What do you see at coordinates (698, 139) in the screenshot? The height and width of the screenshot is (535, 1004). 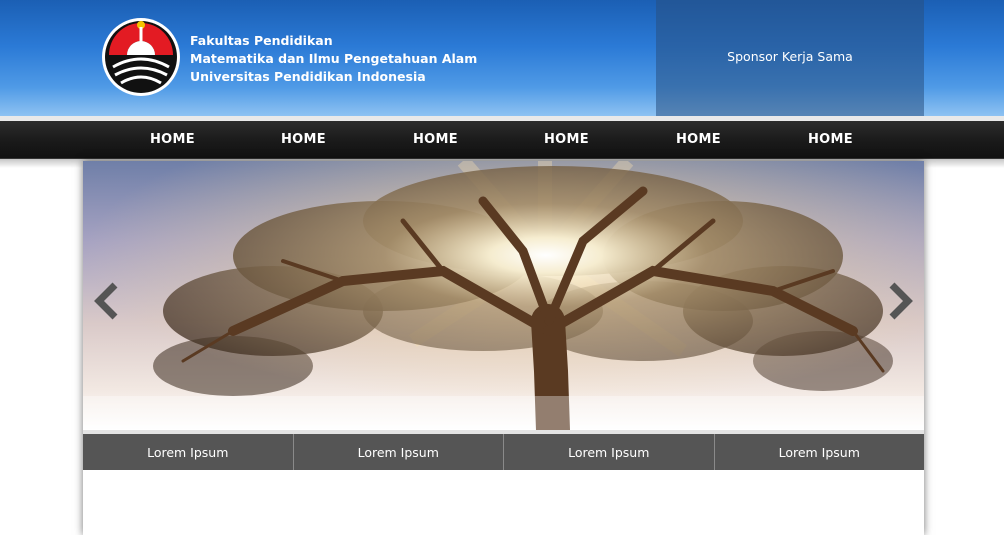 I see `nav-item-home-5: HOME` at bounding box center [698, 139].